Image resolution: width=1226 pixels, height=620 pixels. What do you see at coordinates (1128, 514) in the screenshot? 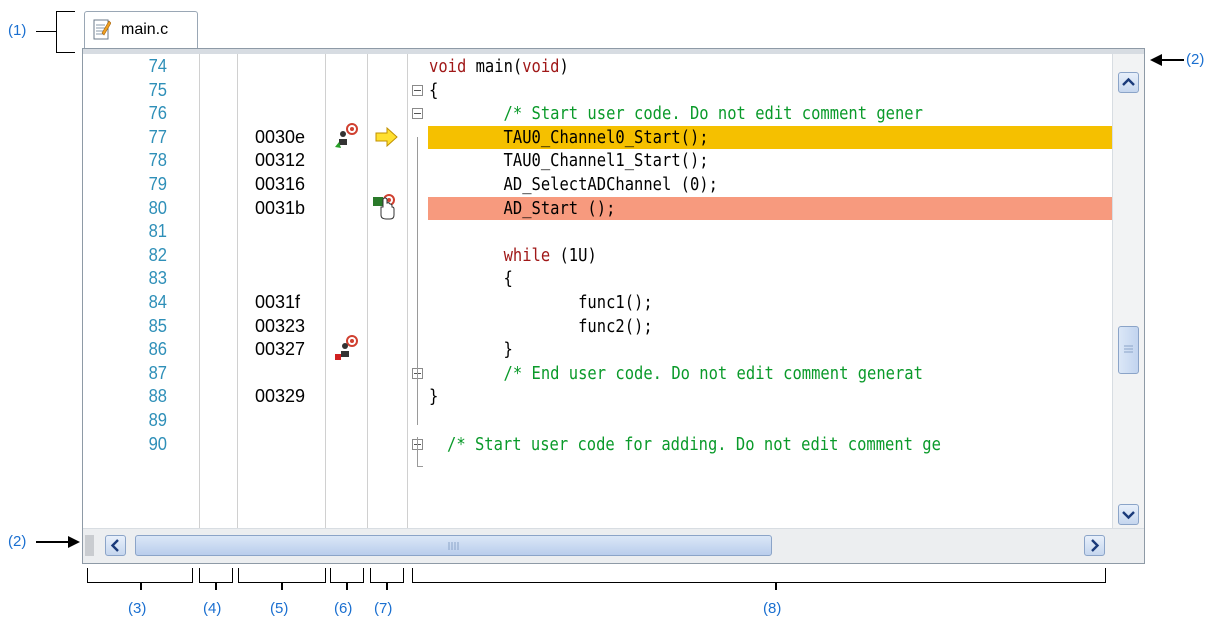
I see `scroll-down-button` at bounding box center [1128, 514].